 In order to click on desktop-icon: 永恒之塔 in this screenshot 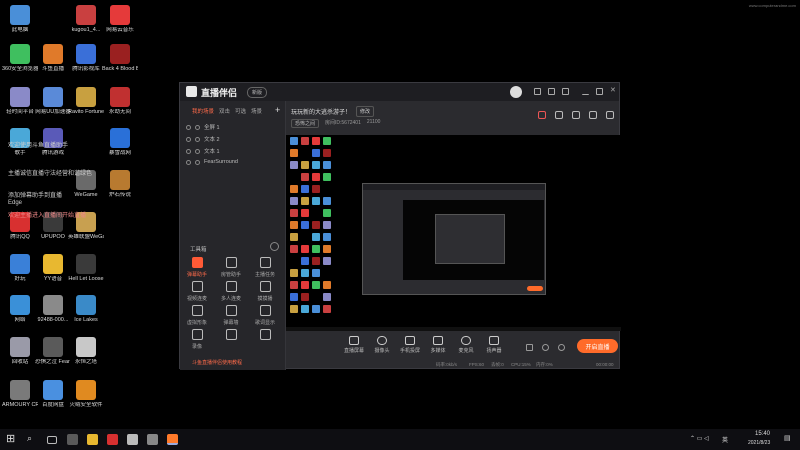, I will do `click(86, 351)`.